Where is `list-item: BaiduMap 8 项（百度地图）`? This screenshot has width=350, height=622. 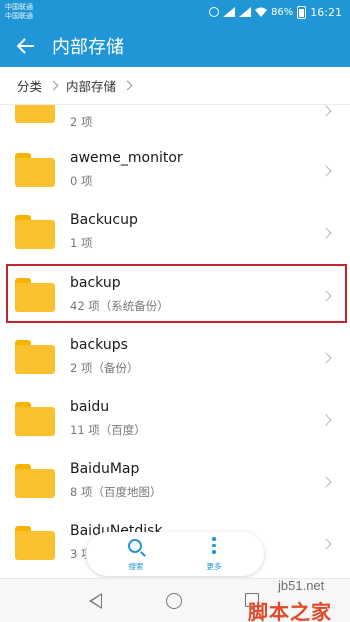
list-item: BaiduMap 8 项（百度地图） is located at coordinates (175, 483).